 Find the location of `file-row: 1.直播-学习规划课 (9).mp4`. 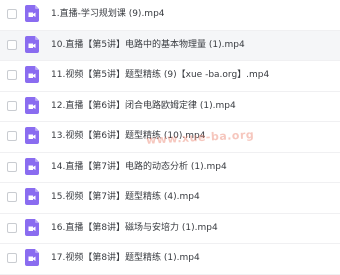

file-row: 1.直播-学习规划课 (9).mp4 is located at coordinates (170, 15).